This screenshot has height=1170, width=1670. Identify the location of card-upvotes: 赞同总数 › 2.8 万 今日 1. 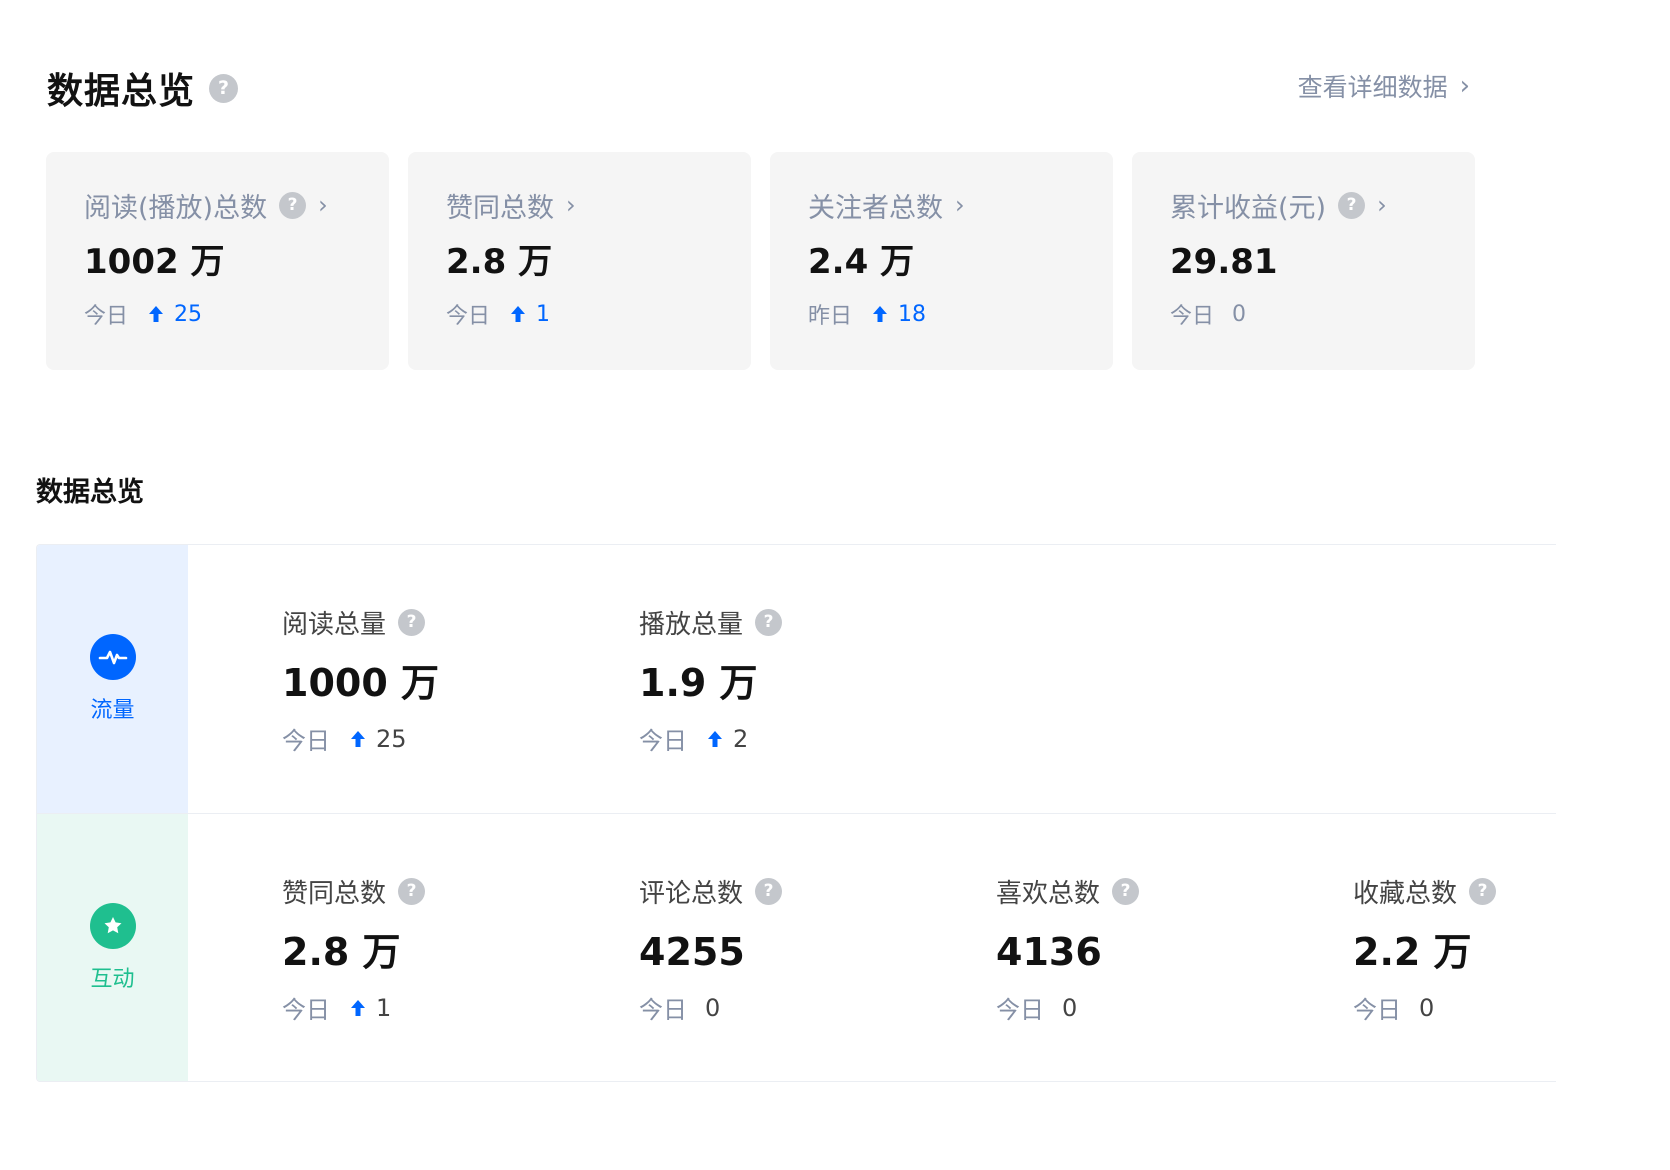
(579, 261).